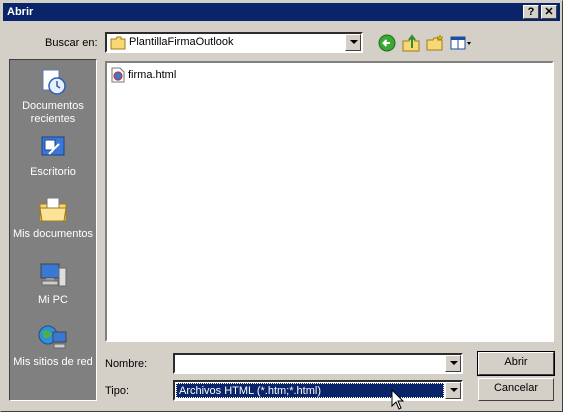  What do you see at coordinates (353, 42) in the screenshot?
I see `lookin-dropdown-arrow` at bounding box center [353, 42].